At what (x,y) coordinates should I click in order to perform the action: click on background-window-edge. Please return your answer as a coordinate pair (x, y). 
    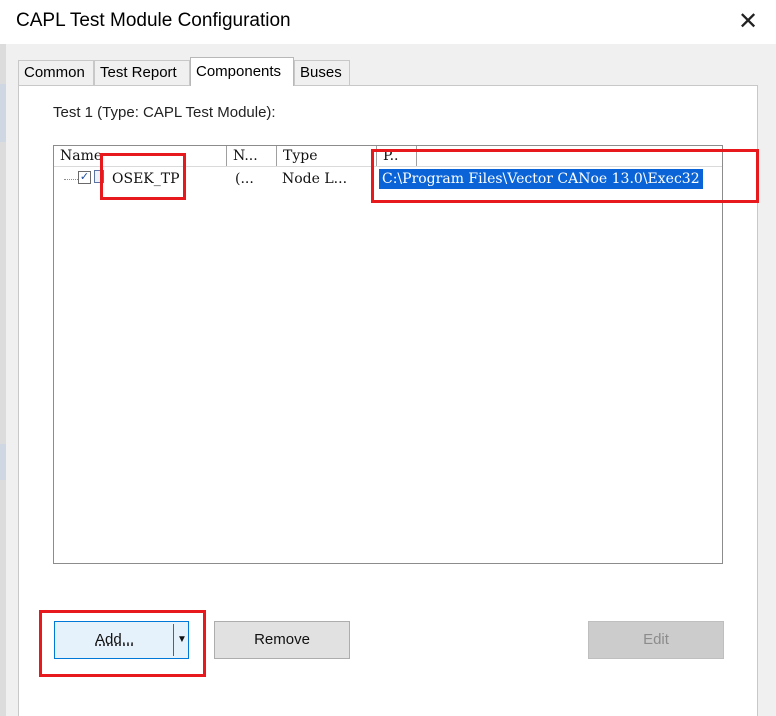
    Looking at the image, I should click on (3, 380).